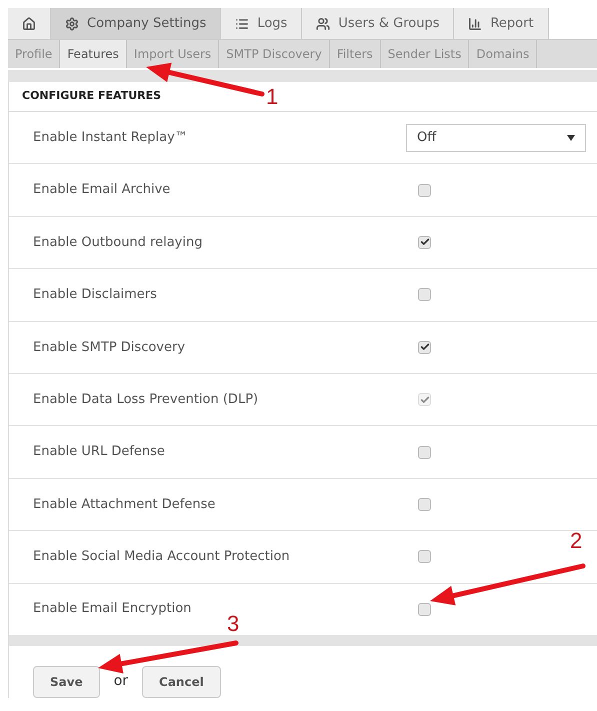 Image resolution: width=597 pixels, height=711 pixels. Describe the element at coordinates (124, 505) in the screenshot. I see `feature-label: Enable Attachment Defense` at that location.